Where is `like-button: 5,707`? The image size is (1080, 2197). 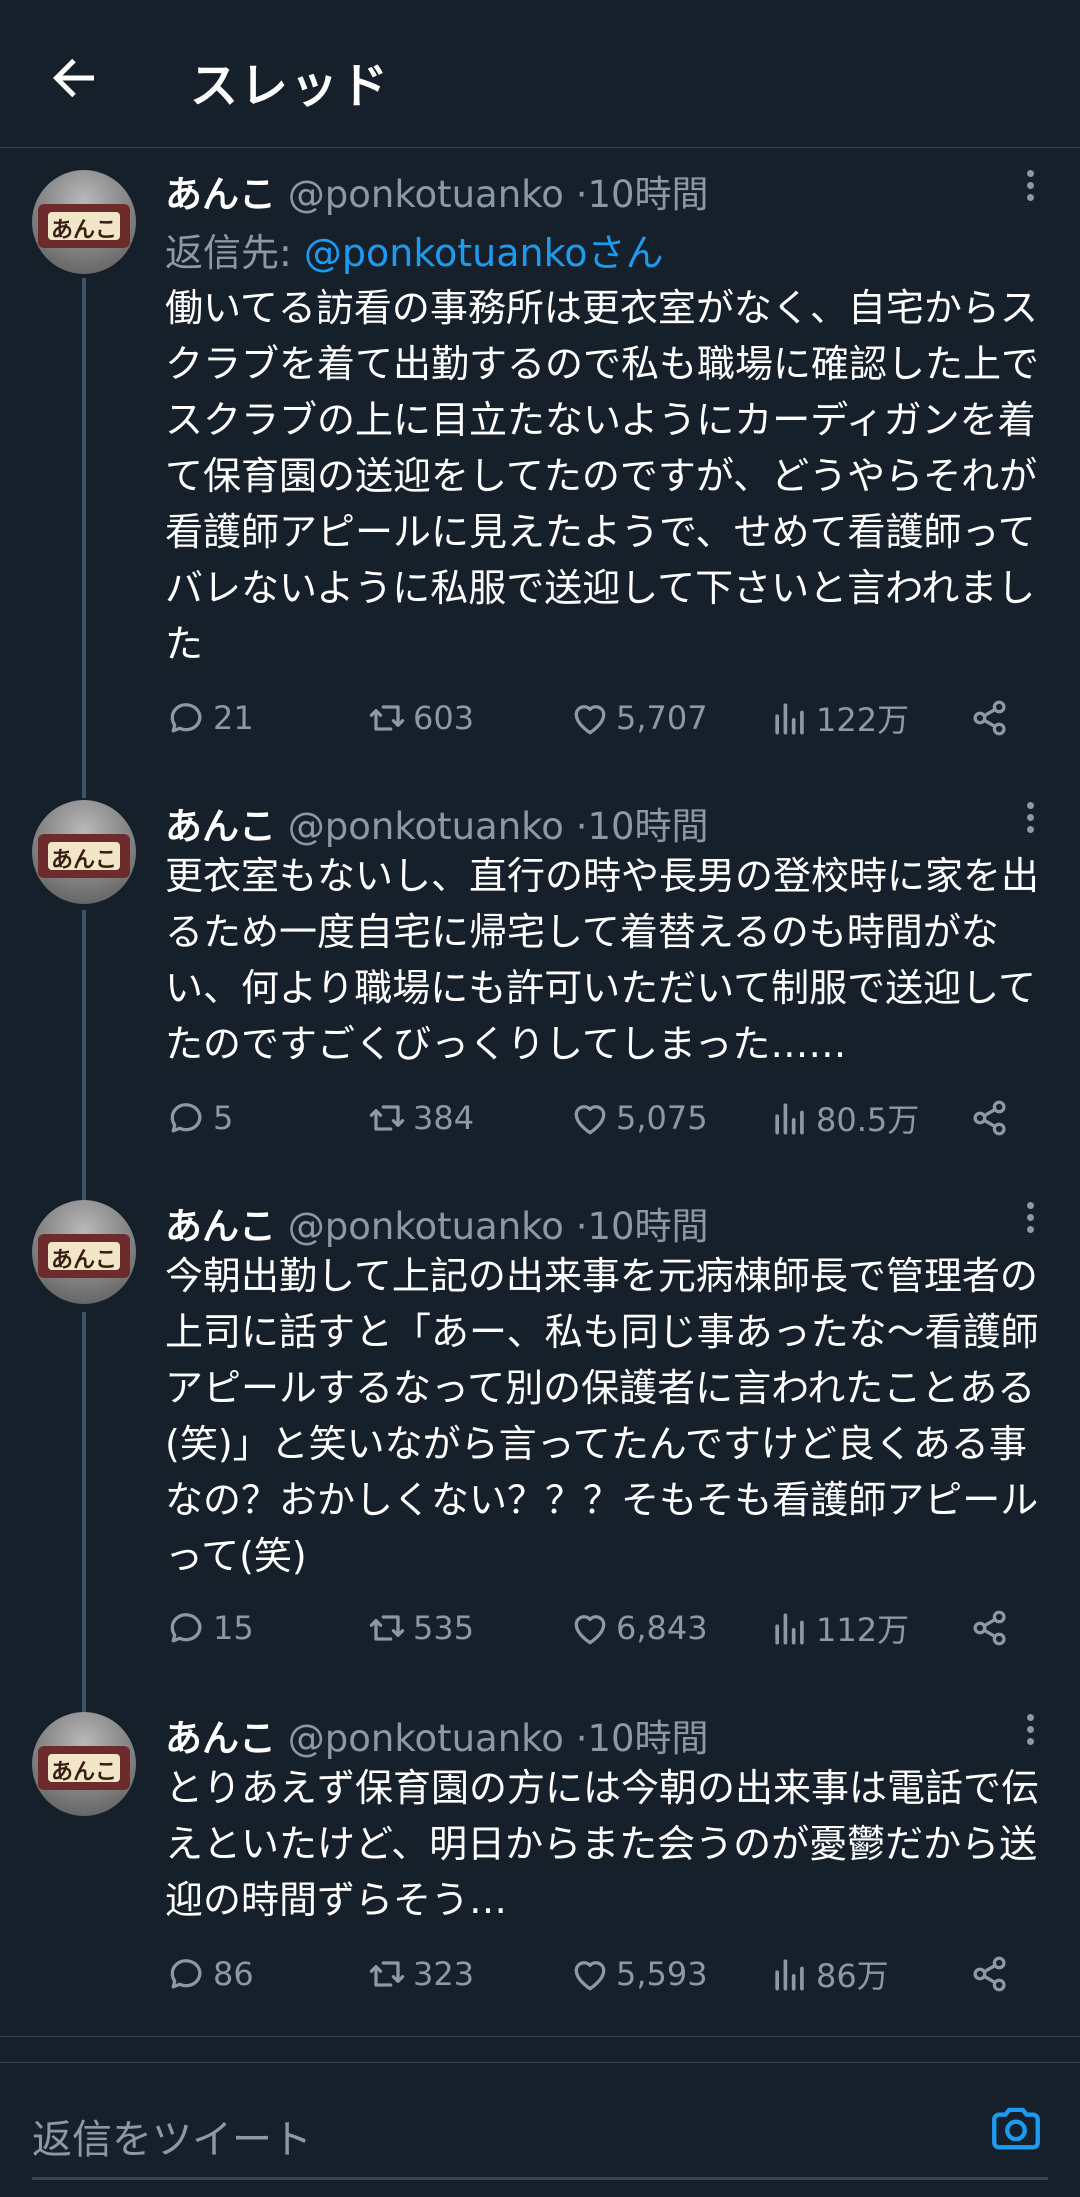 like-button: 5,707 is located at coordinates (638, 718).